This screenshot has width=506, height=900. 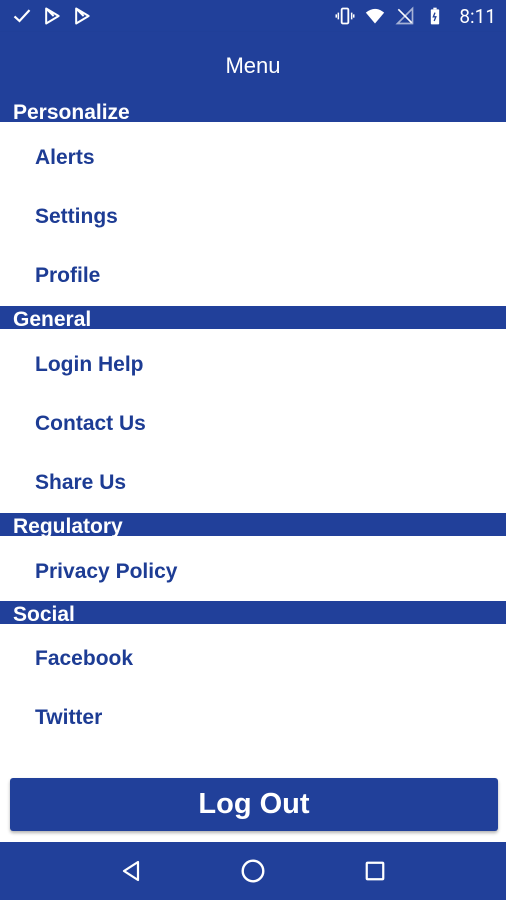 What do you see at coordinates (81, 482) in the screenshot?
I see `menu-item-label: Share Us` at bounding box center [81, 482].